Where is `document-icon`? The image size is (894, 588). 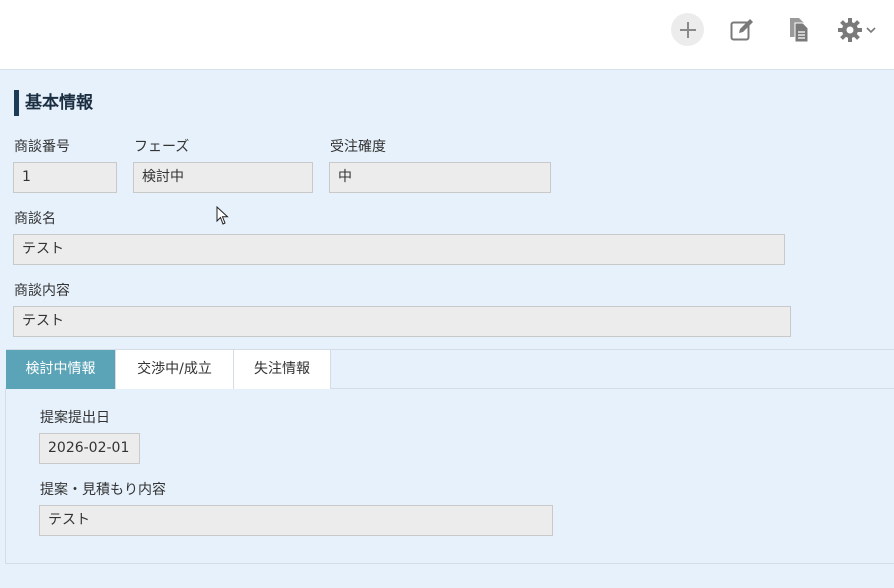
document-icon is located at coordinates (798, 29).